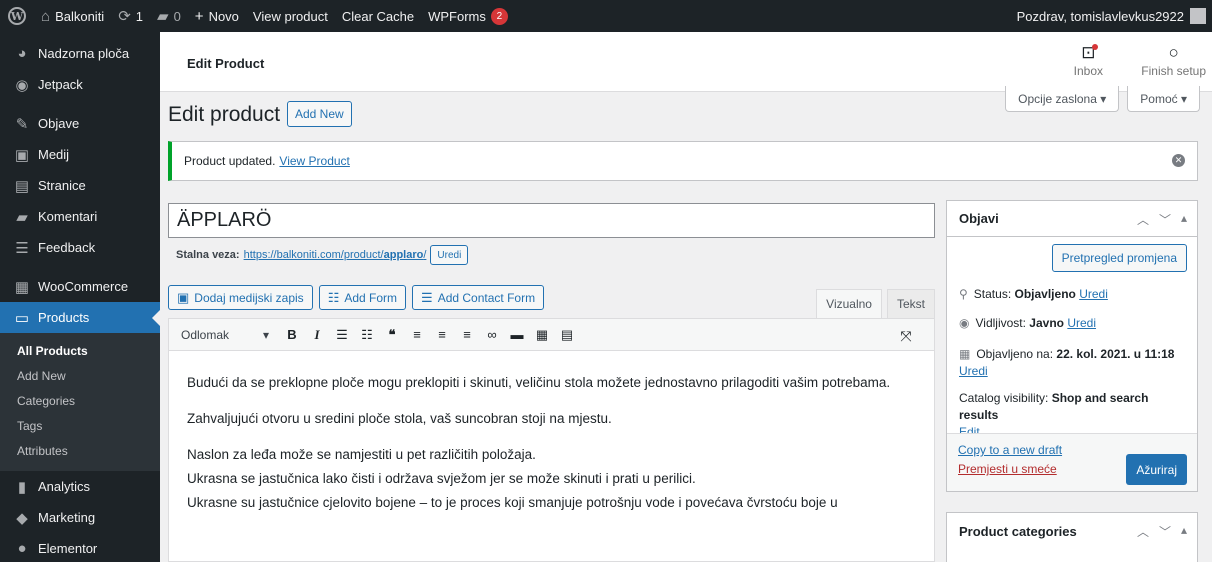 The height and width of the screenshot is (562, 1212). I want to click on updates-menu: ⟳ 1, so click(130, 16).